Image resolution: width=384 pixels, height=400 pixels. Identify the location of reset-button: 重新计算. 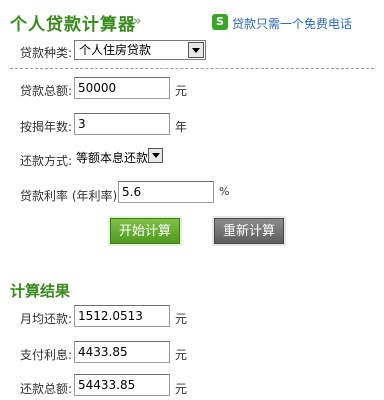
(249, 231).